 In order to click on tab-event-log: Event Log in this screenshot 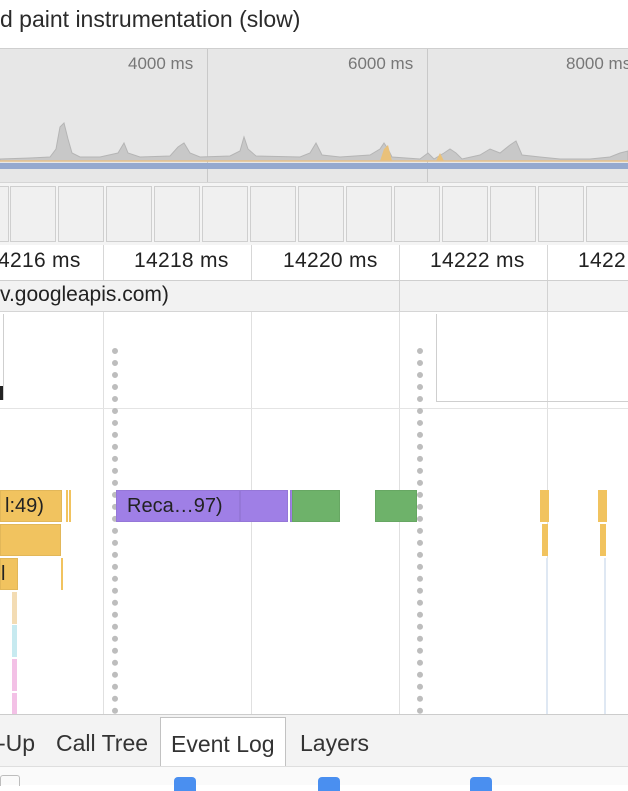, I will do `click(223, 742)`.